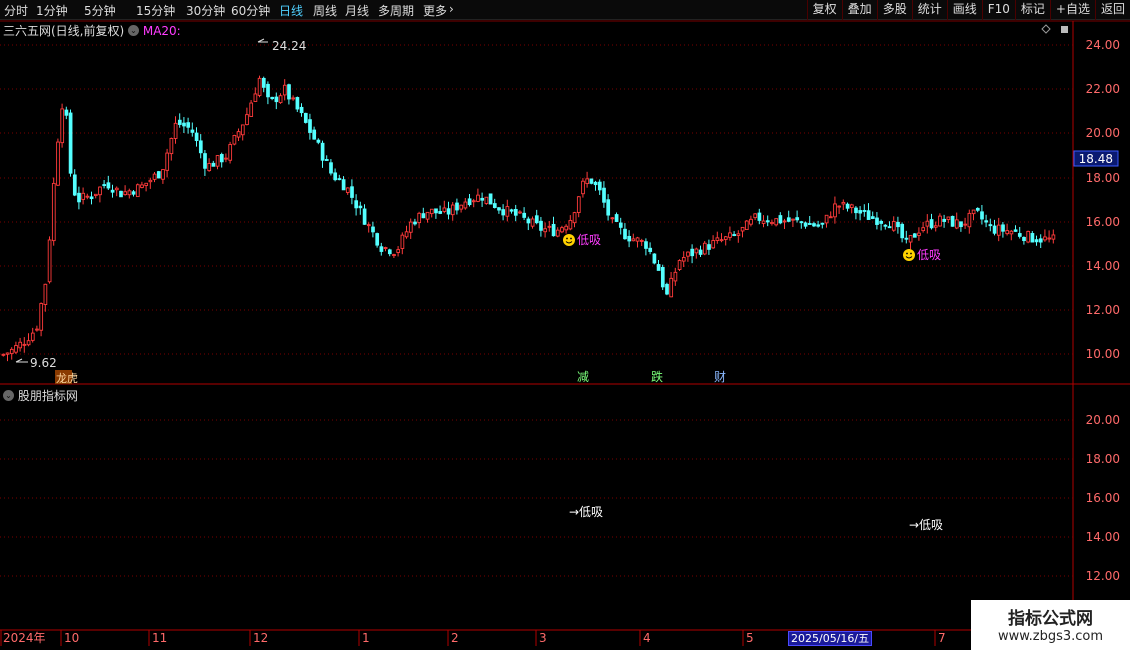  What do you see at coordinates (750, 638) in the screenshot?
I see `time-label: 5` at bounding box center [750, 638].